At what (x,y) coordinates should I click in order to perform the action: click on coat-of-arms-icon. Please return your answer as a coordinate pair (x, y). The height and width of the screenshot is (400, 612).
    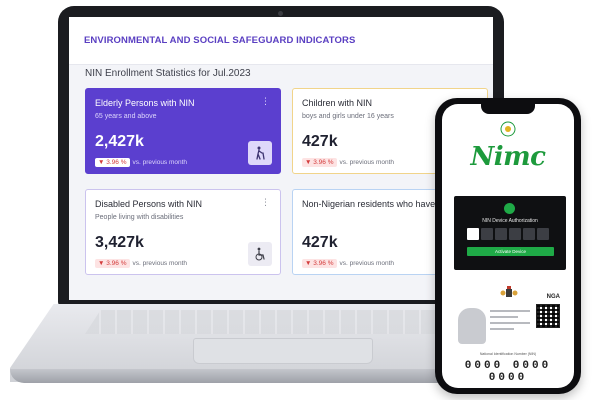
    Looking at the image, I should click on (509, 293).